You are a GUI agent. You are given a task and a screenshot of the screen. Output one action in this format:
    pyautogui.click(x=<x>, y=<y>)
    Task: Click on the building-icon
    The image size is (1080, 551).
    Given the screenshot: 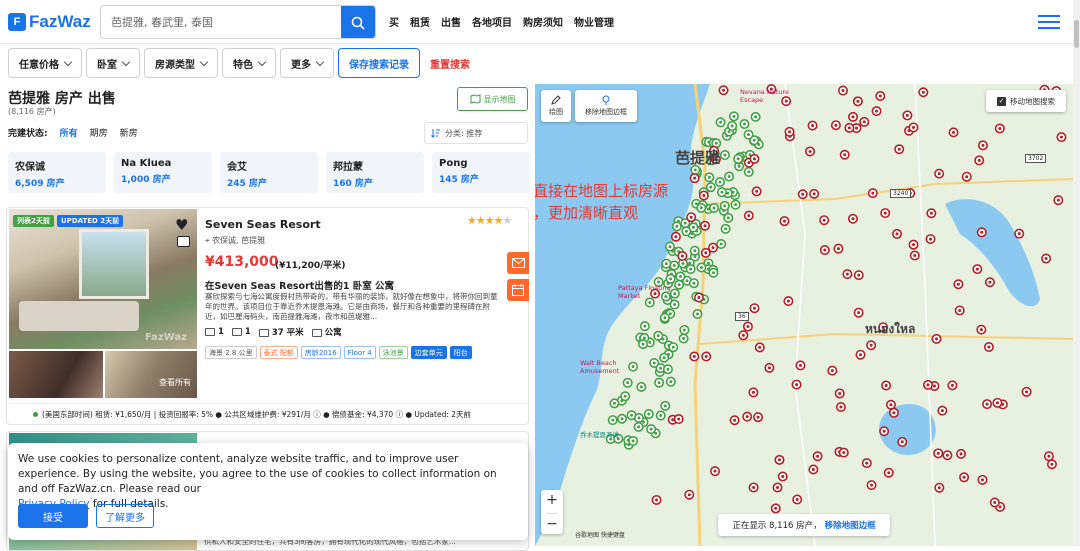 What is the action you would take?
    pyautogui.click(x=316, y=332)
    